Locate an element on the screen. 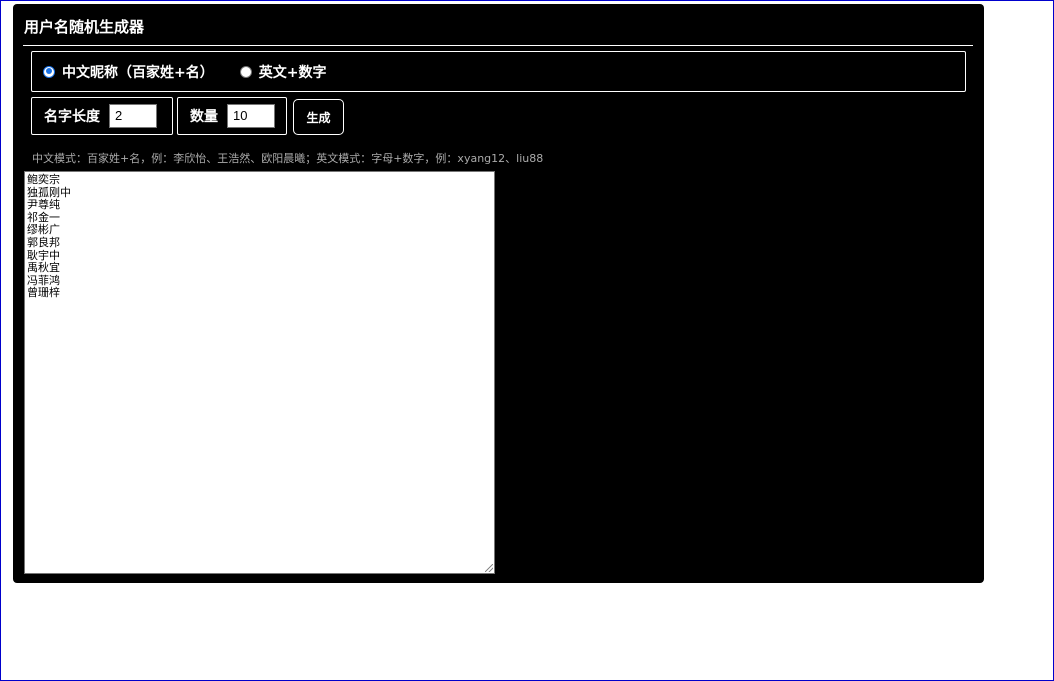 The image size is (1054, 681). count-group: 数量 10 is located at coordinates (232, 116).